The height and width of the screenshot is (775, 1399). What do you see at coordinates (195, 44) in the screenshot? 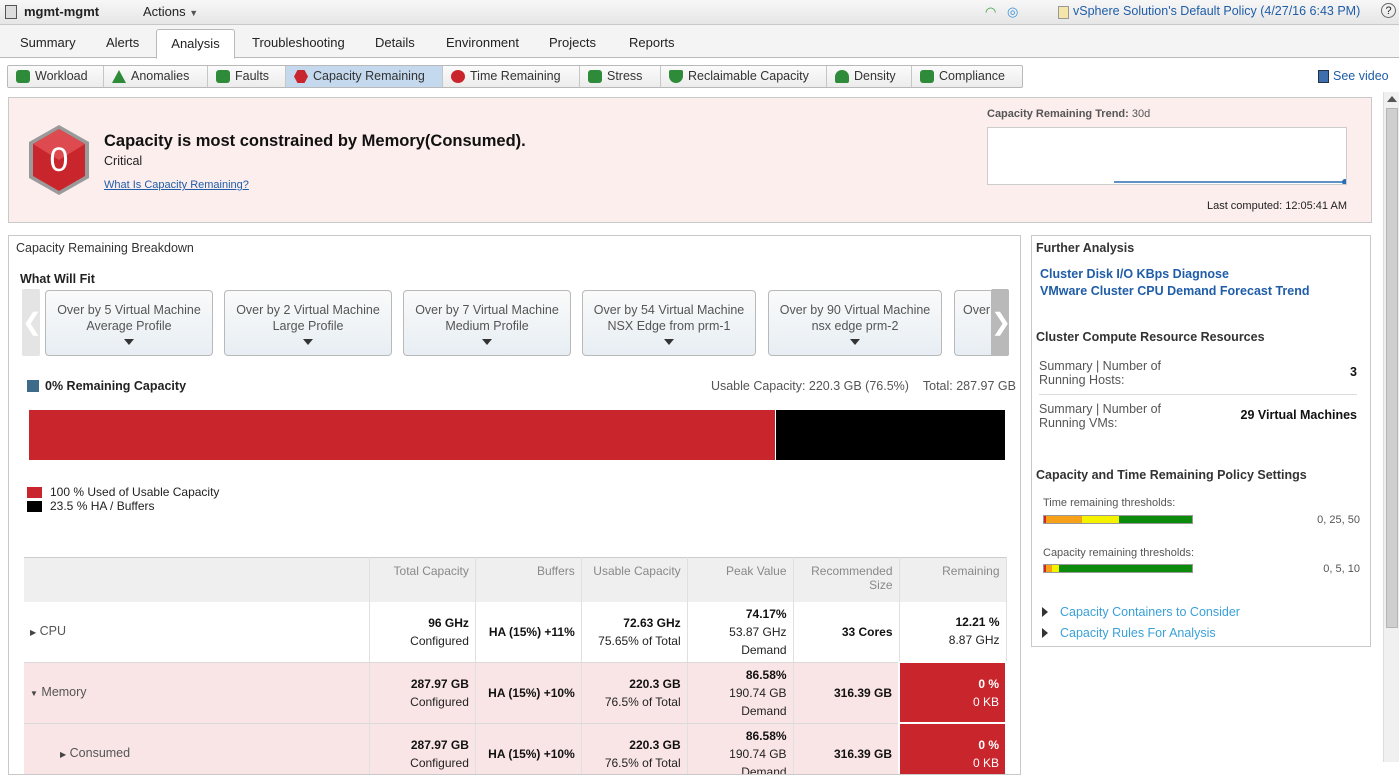
I see `tab-analysis: Analysis` at bounding box center [195, 44].